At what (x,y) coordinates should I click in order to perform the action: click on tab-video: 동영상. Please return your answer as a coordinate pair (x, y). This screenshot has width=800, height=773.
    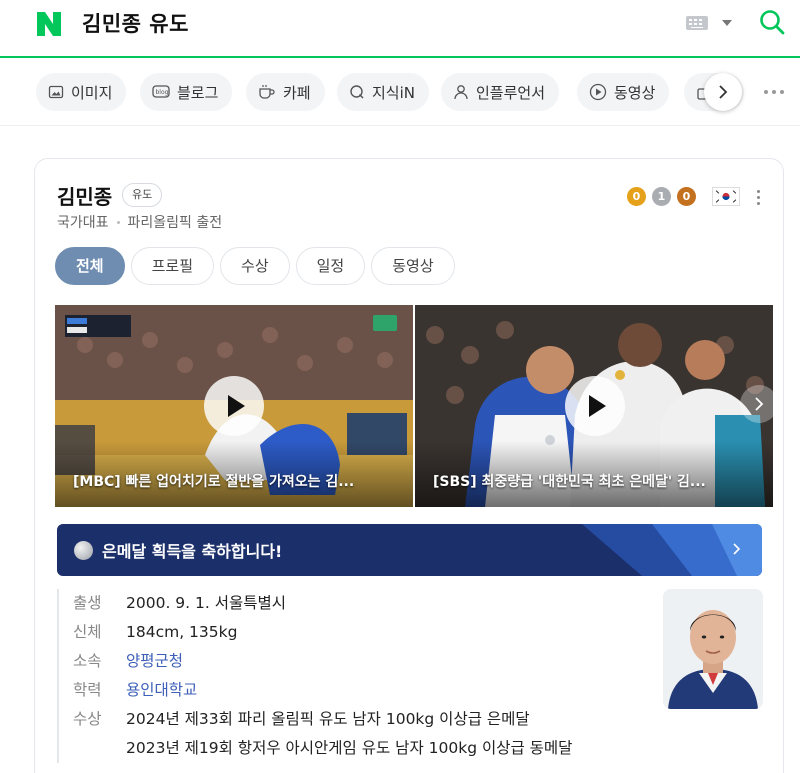
    Looking at the image, I should click on (623, 92).